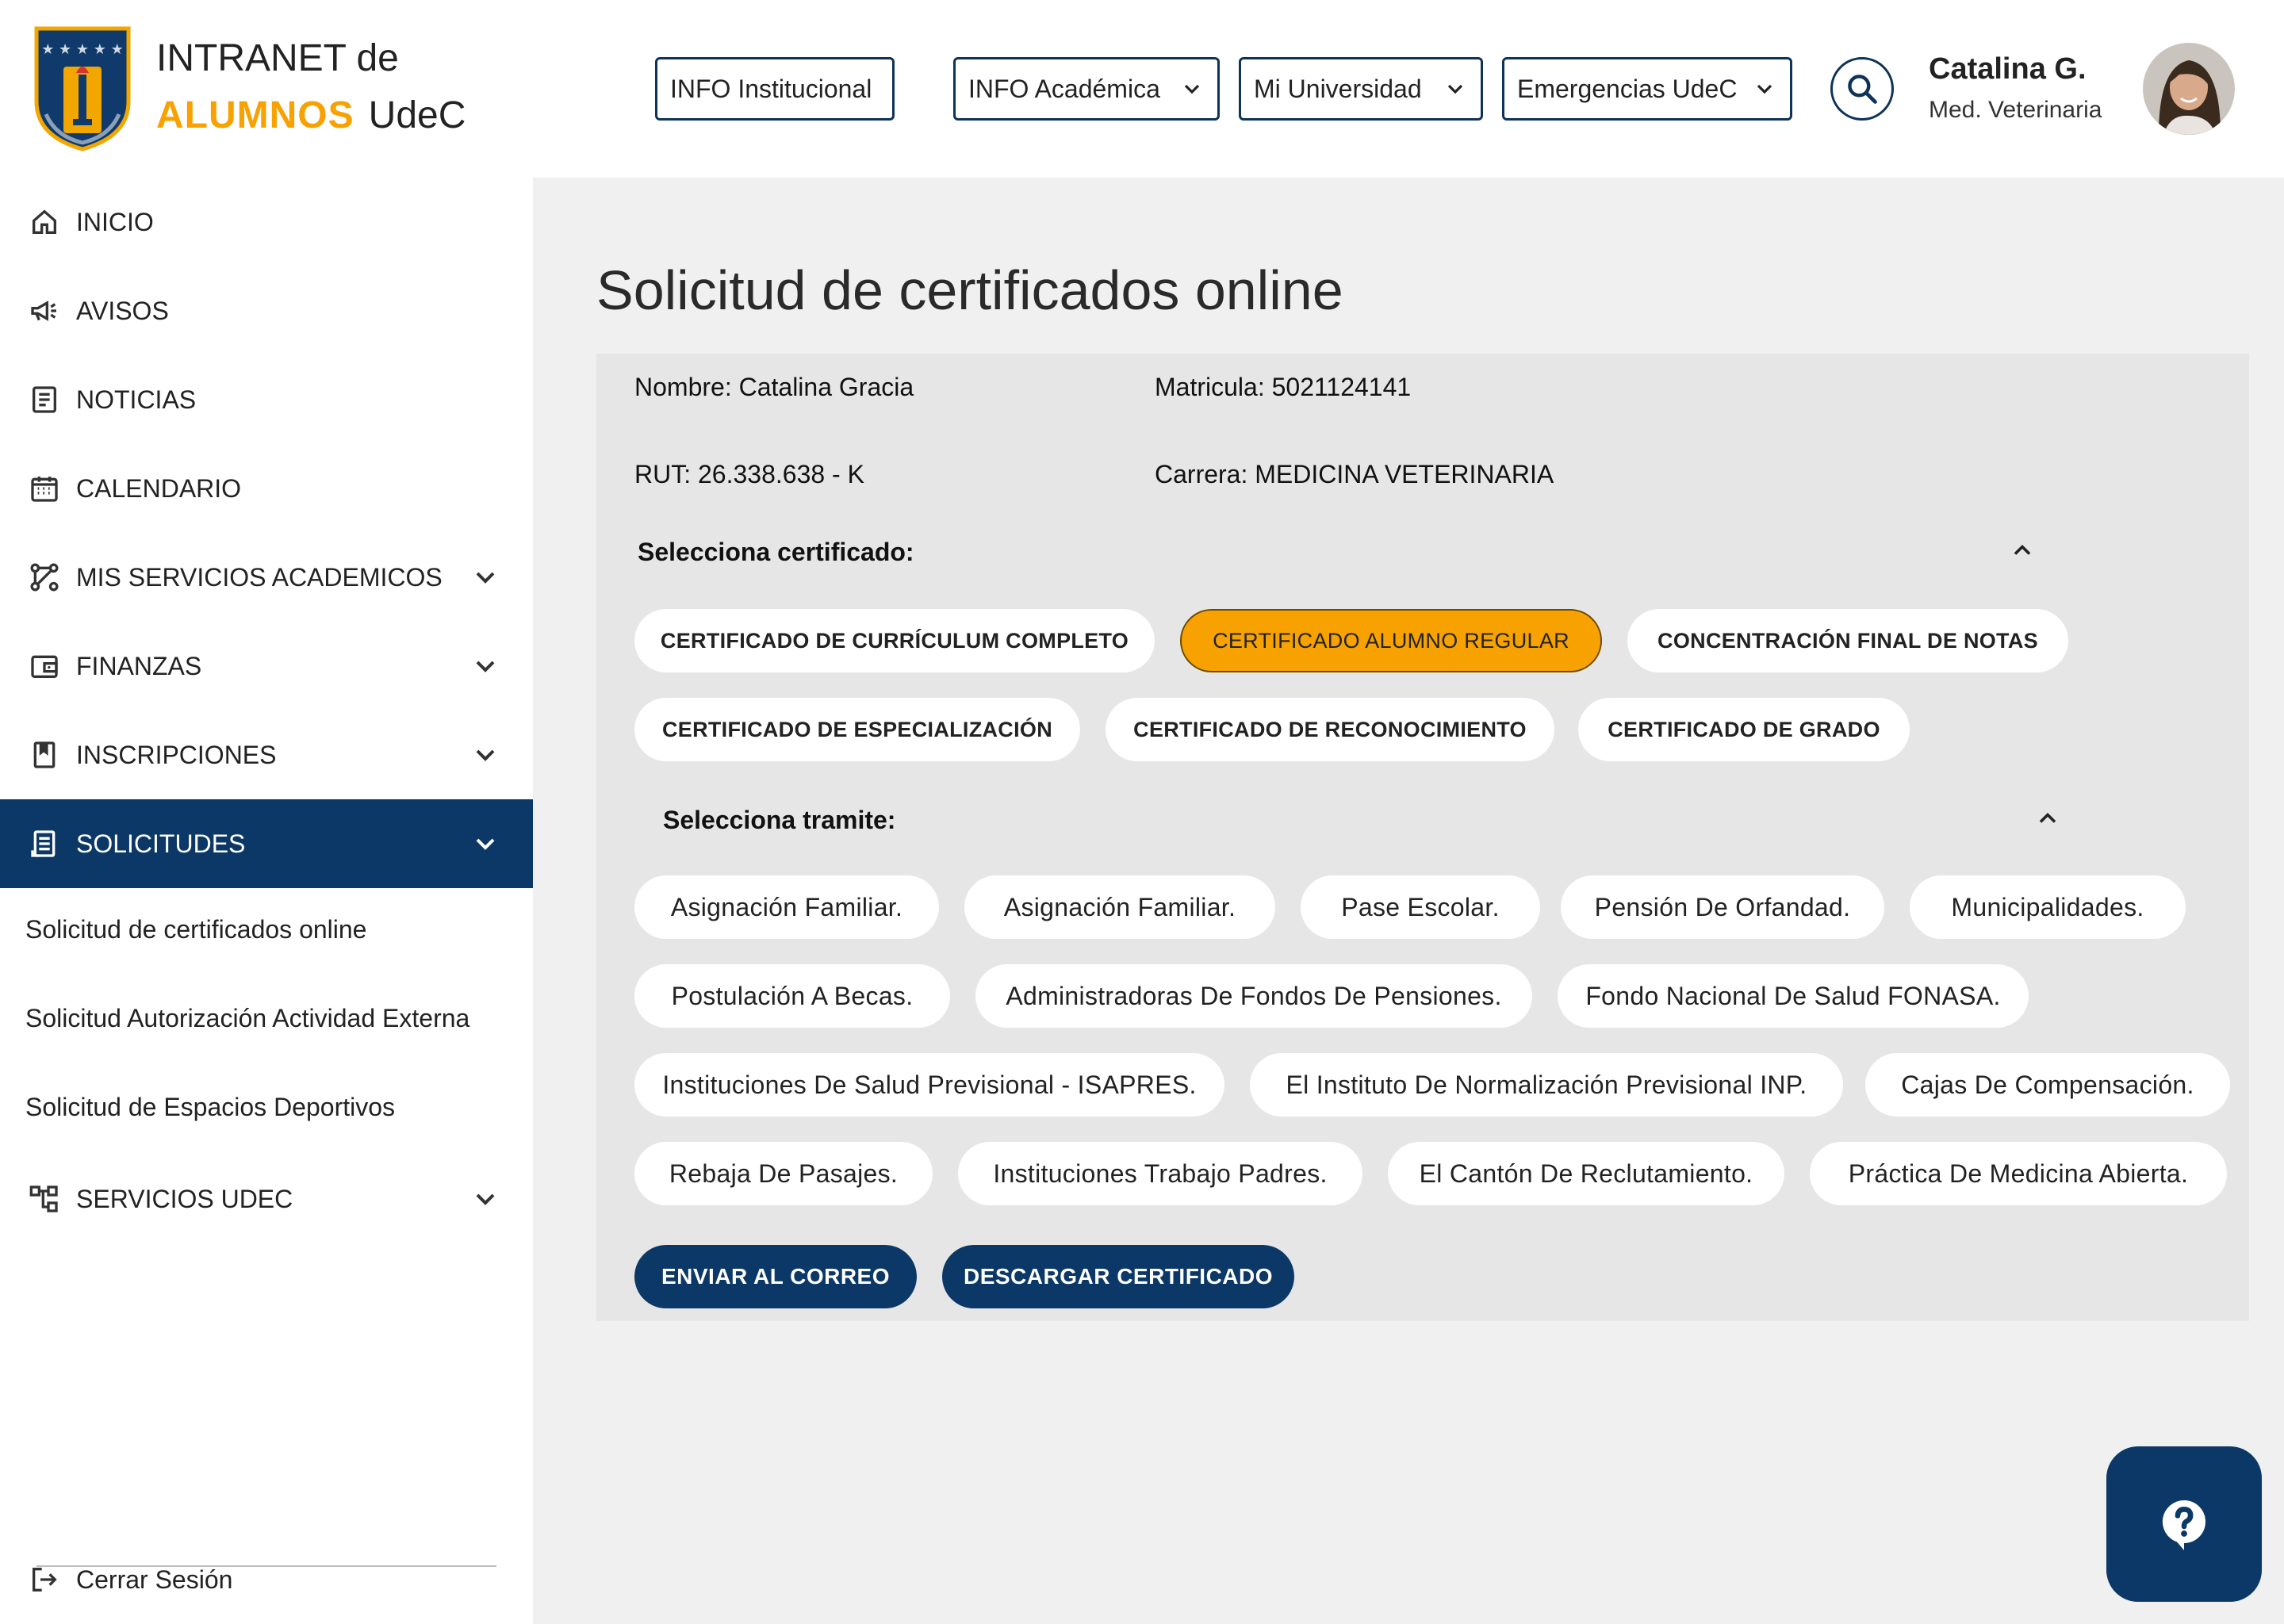  What do you see at coordinates (776, 552) in the screenshot?
I see `certificate-section-label: Selecciona certificado:` at bounding box center [776, 552].